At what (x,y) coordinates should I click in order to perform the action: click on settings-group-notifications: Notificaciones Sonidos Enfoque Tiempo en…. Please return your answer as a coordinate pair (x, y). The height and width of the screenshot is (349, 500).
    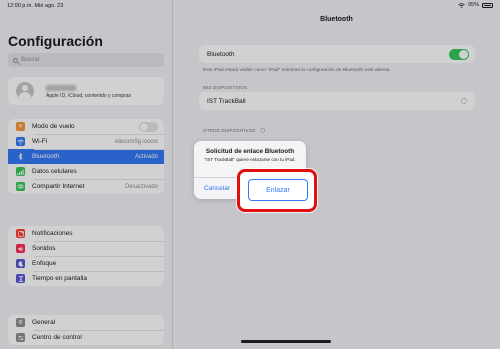
    Looking at the image, I should click on (86, 256).